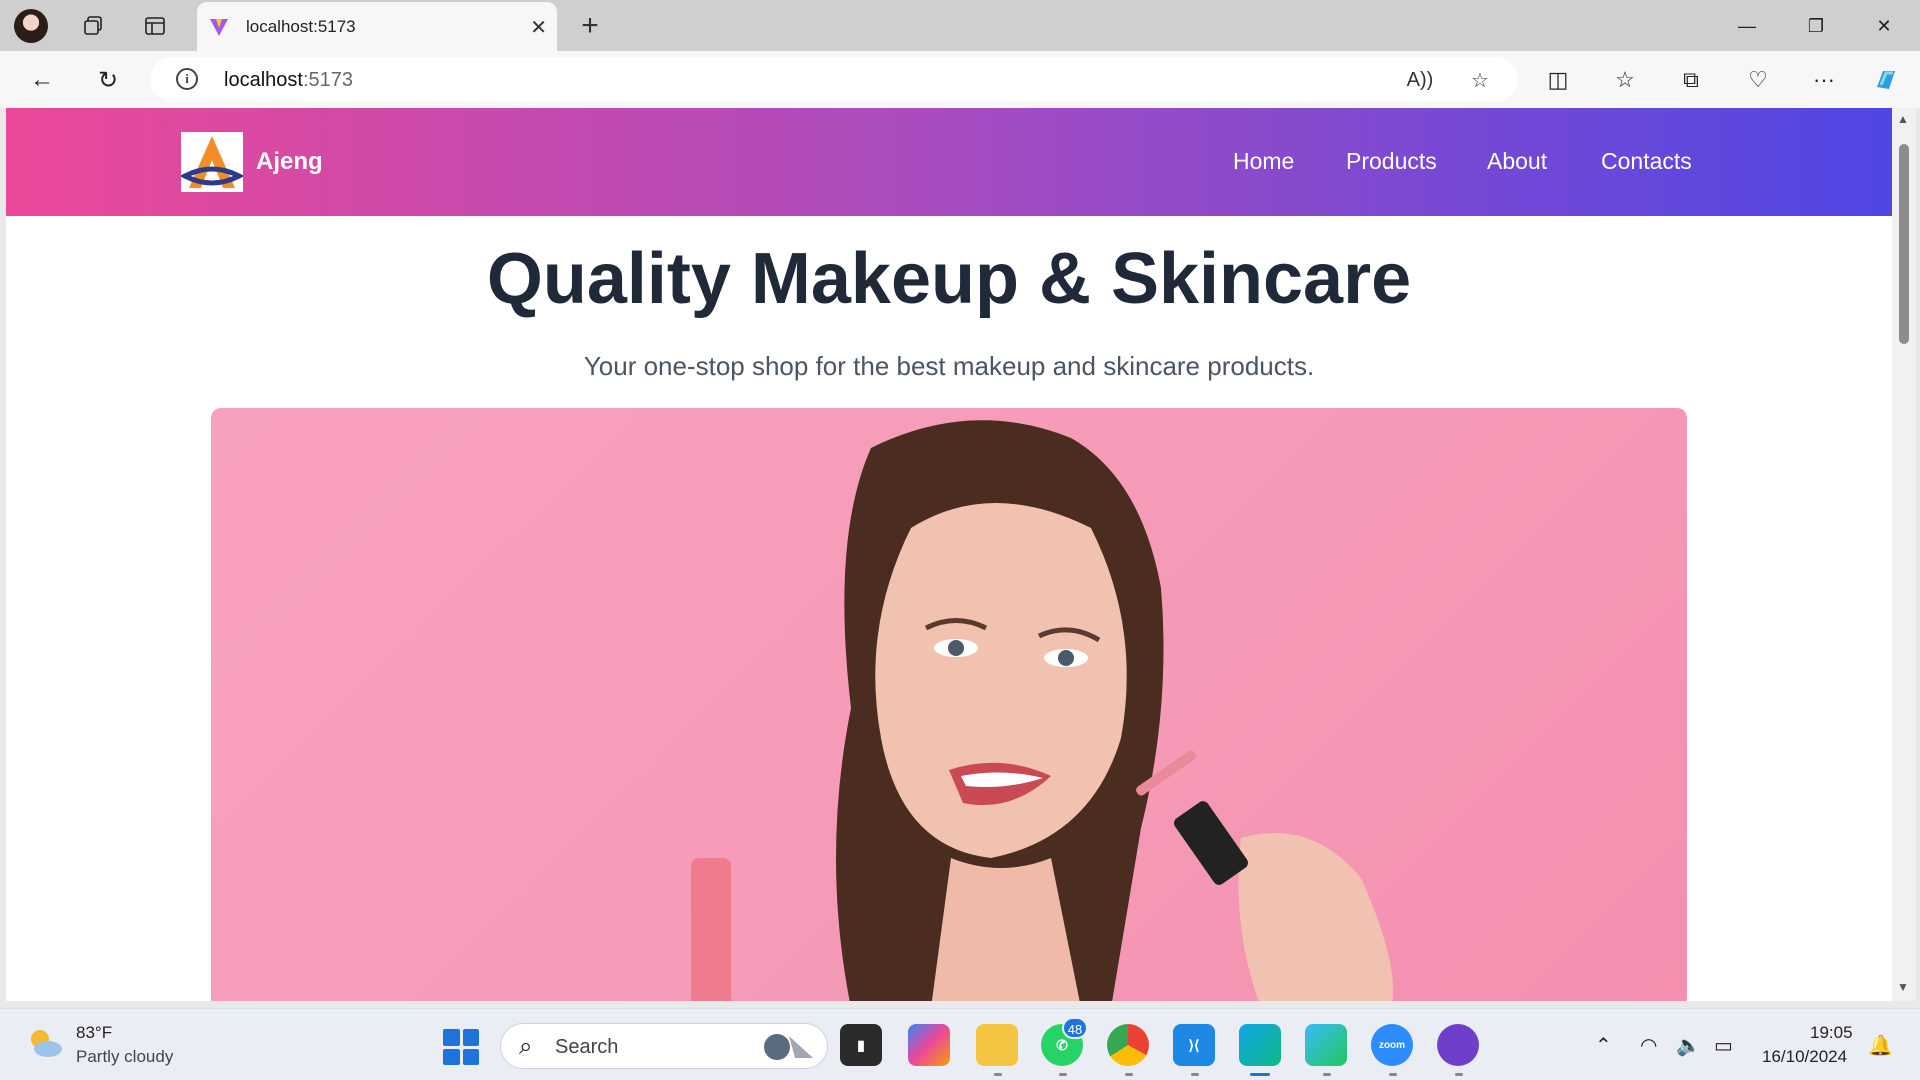 This screenshot has height=1080, width=1920. What do you see at coordinates (590, 26) in the screenshot?
I see `new-tab-icon: +` at bounding box center [590, 26].